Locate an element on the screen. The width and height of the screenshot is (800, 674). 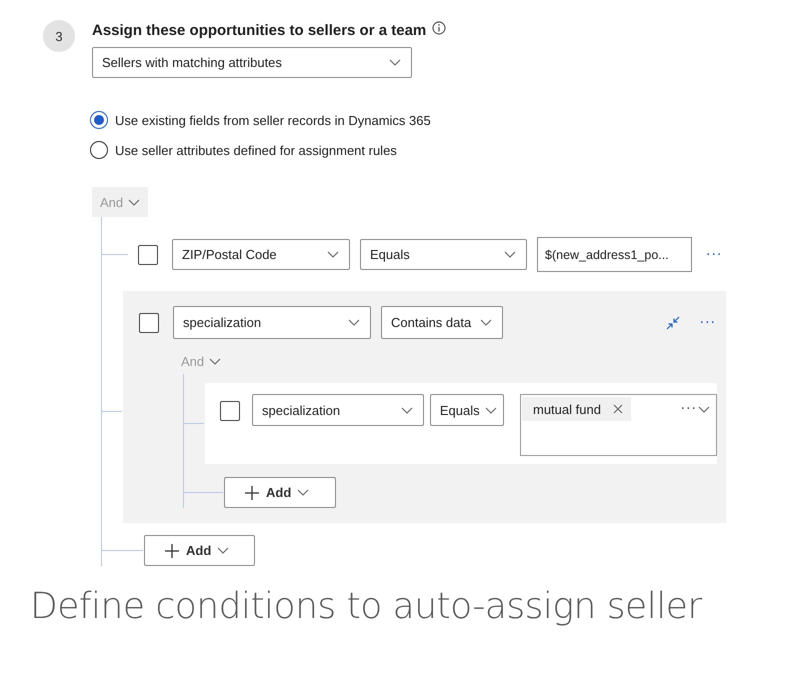
info-icon is located at coordinates (439, 28).